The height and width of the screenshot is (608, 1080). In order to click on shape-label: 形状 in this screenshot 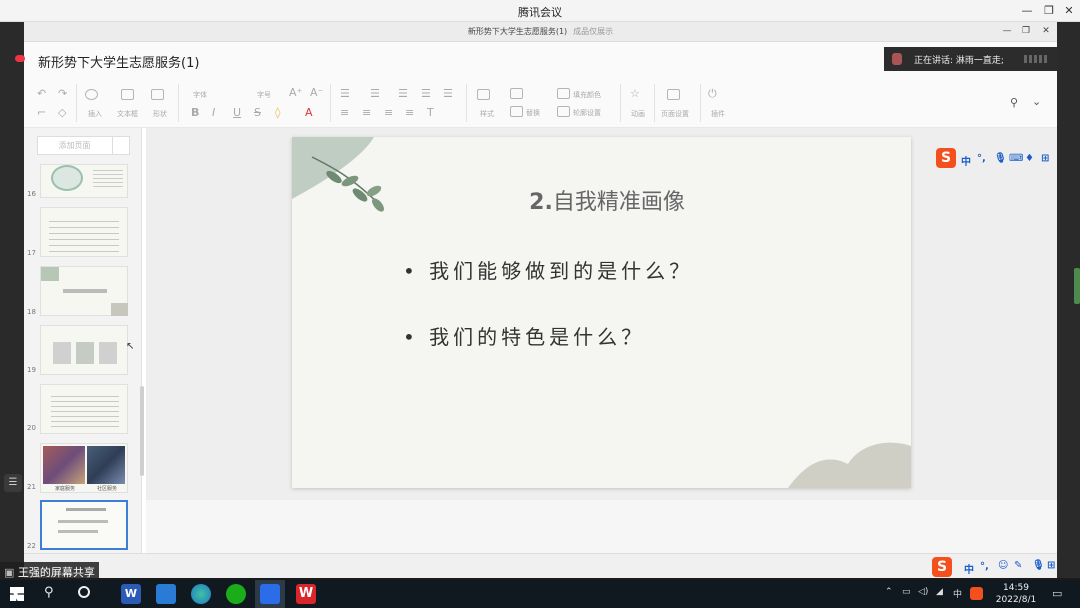, I will do `click(160, 114)`.